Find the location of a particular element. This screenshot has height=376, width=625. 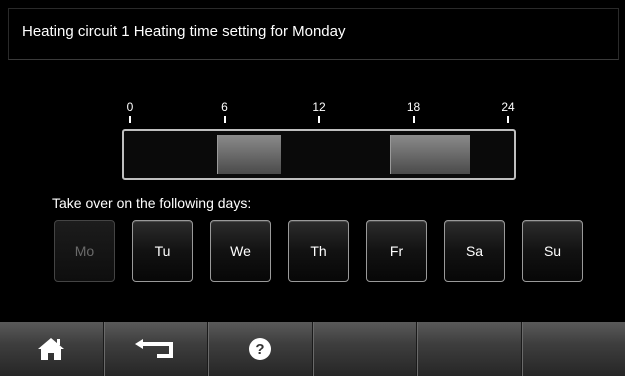

back-icon is located at coordinates (153, 348).